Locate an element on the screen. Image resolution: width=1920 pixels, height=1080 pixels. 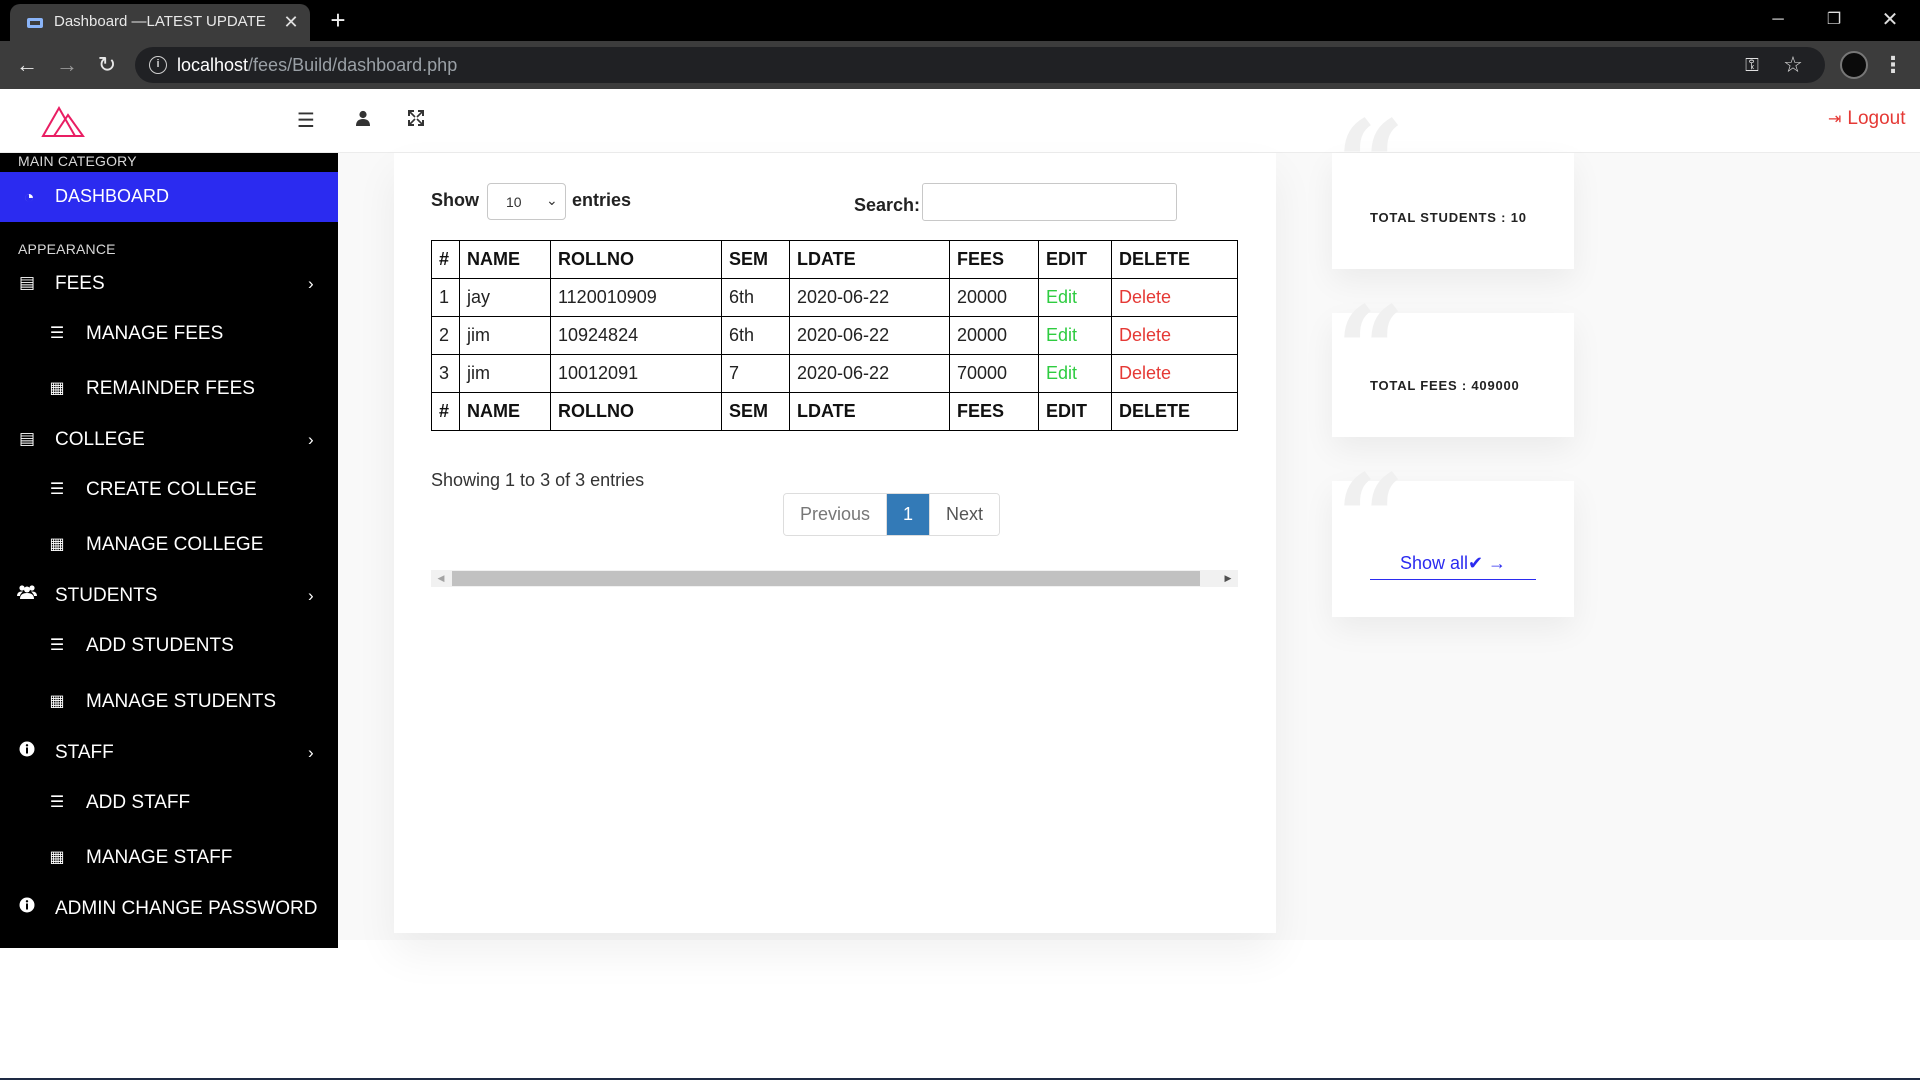
cell-num: 2 is located at coordinates (445, 335).